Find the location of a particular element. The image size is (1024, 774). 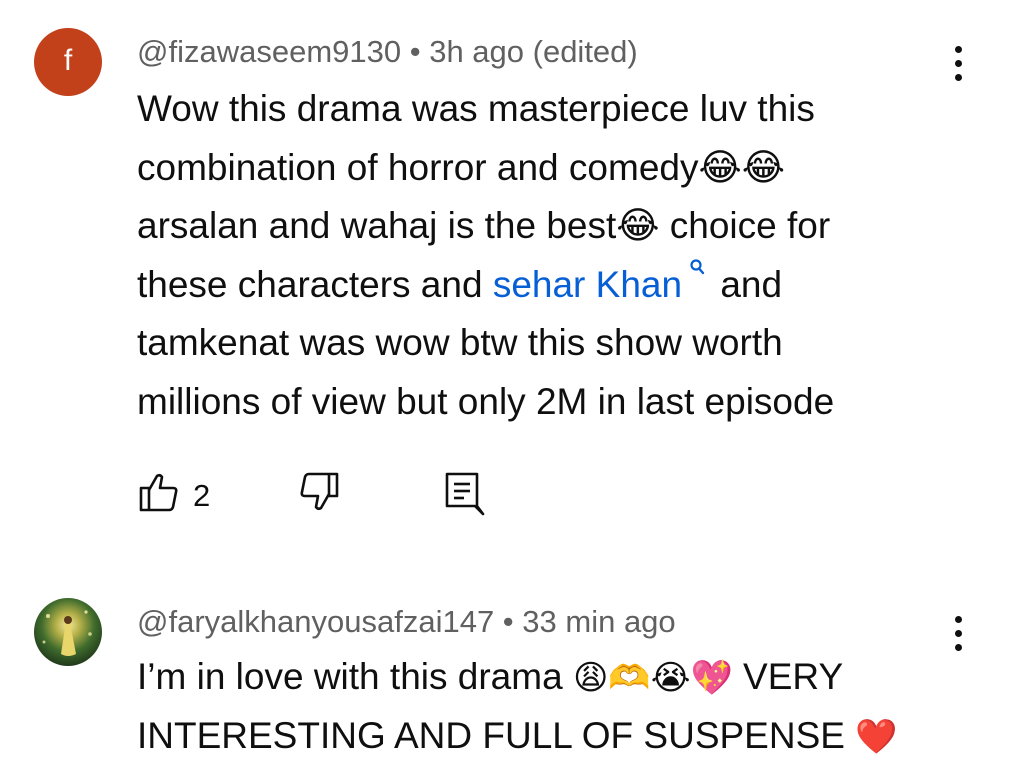

reply-button is located at coordinates (463, 496).